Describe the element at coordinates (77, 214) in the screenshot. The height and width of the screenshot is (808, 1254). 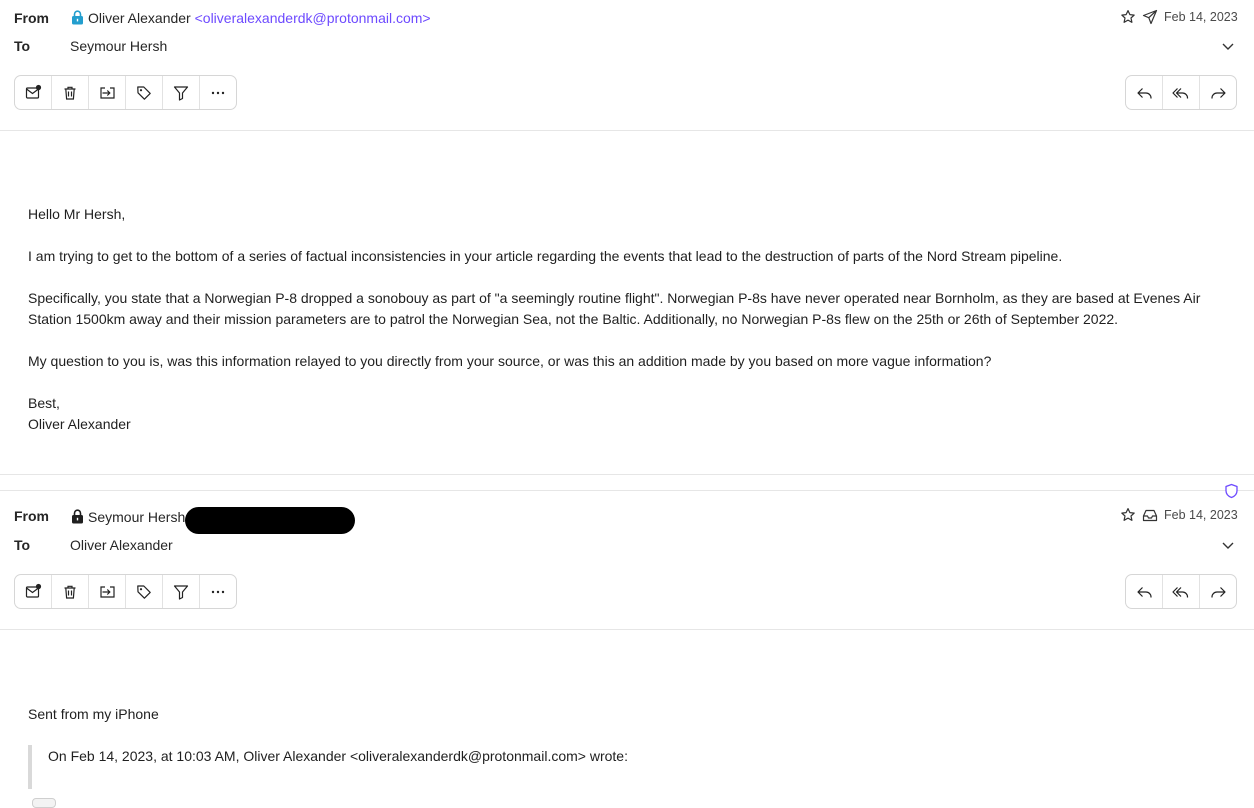
I see `body-greeting: Hello Mr Hersh,` at that location.